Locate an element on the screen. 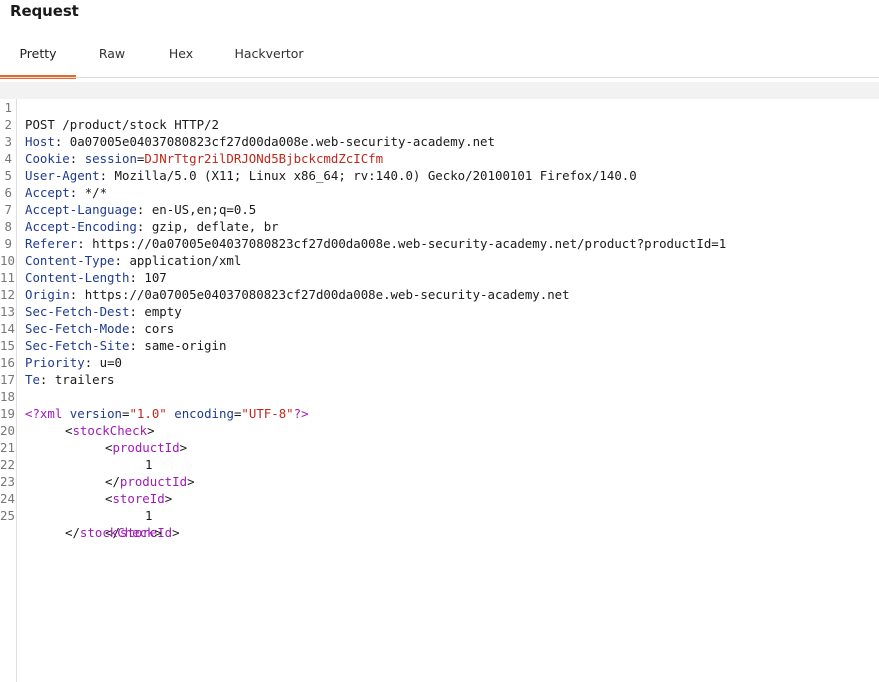 This screenshot has width=879, height=682. editor-line: 20 <productId> is located at coordinates (94, 439).